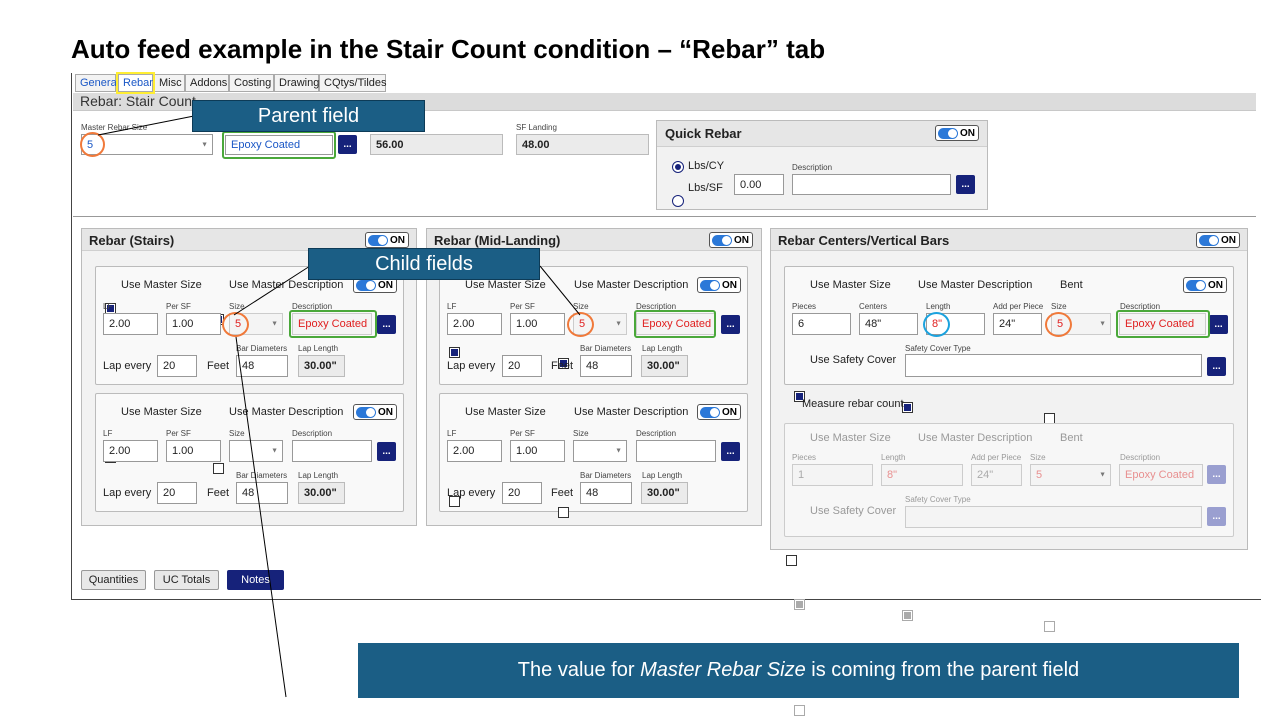  What do you see at coordinates (296, 83) in the screenshot?
I see `tab-drawing: Drawing` at bounding box center [296, 83].